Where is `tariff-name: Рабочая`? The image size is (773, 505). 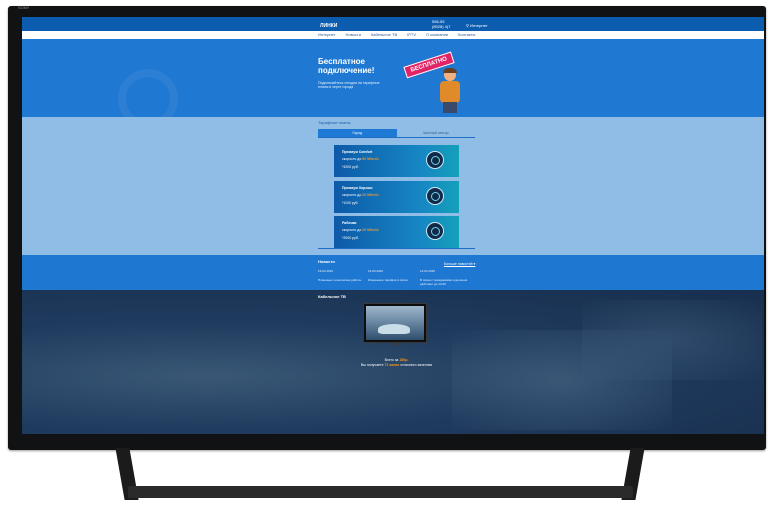 tariff-name: Рабочая is located at coordinates (349, 223).